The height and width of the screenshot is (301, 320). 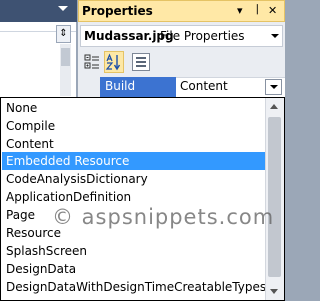 What do you see at coordinates (163, 217) in the screenshot?
I see `watermark: © aspsnippets.com` at bounding box center [163, 217].